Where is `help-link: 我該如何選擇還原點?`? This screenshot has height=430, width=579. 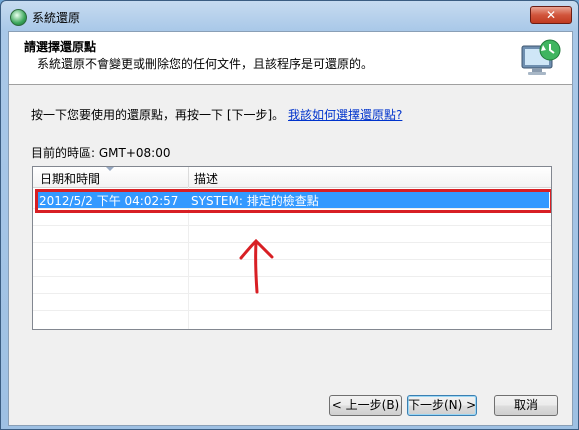 help-link: 我該如何選擇還原點? is located at coordinates (345, 115).